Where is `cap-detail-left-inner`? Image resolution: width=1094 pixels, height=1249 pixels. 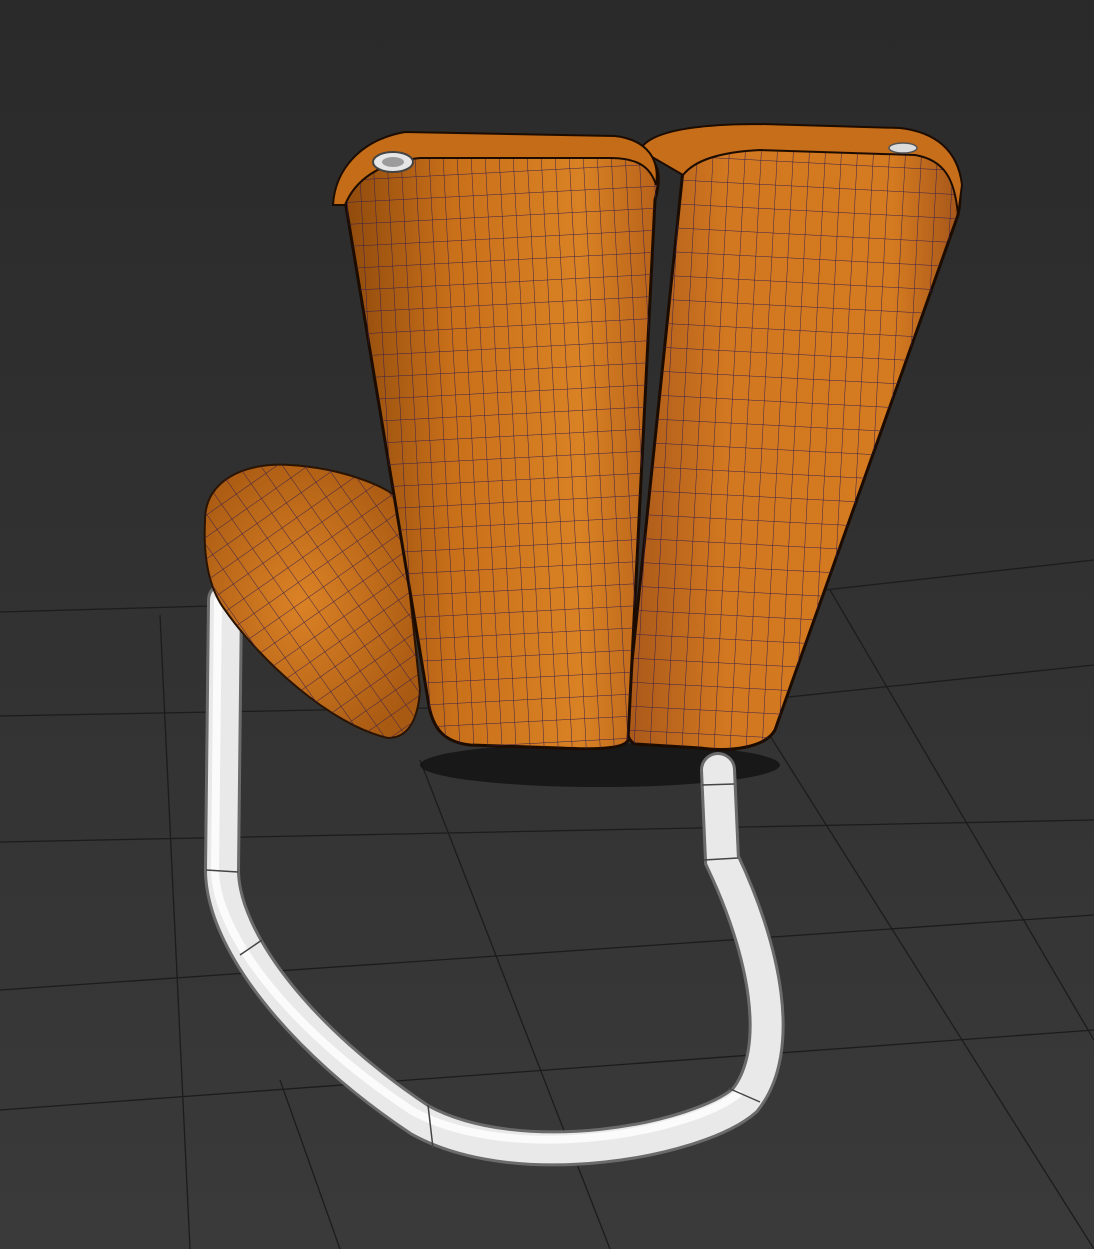
cap-detail-left-inner is located at coordinates (393, 162).